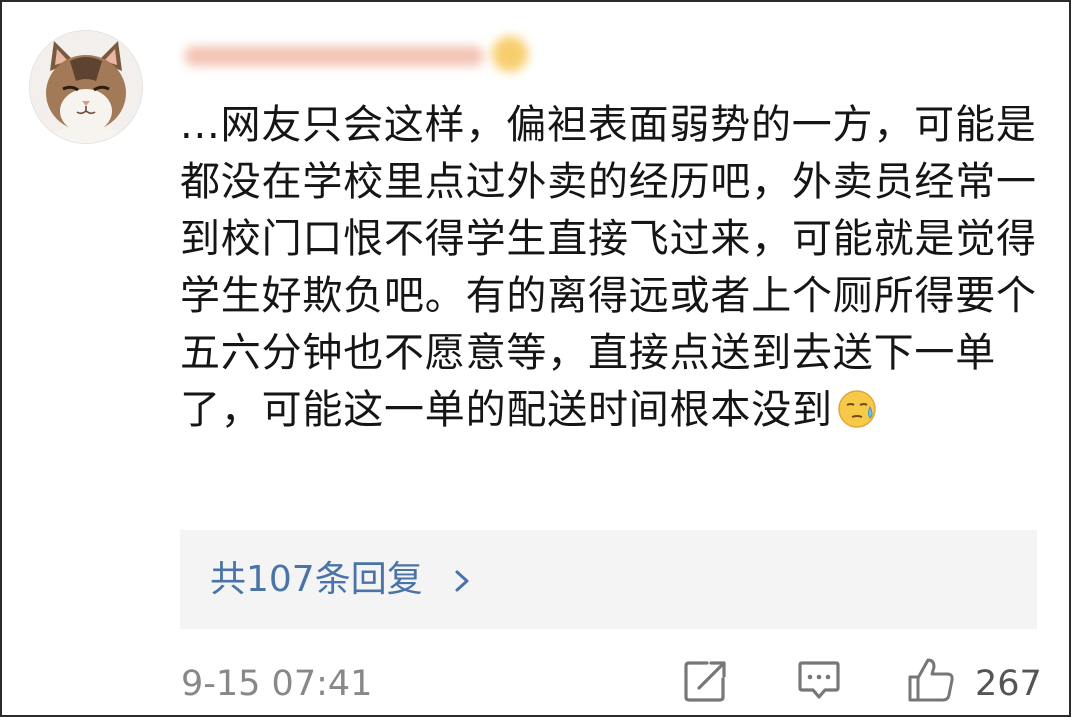 Image resolution: width=1071 pixels, height=717 pixels. Describe the element at coordinates (462, 581) in the screenshot. I see `chevron-right-icon` at that location.